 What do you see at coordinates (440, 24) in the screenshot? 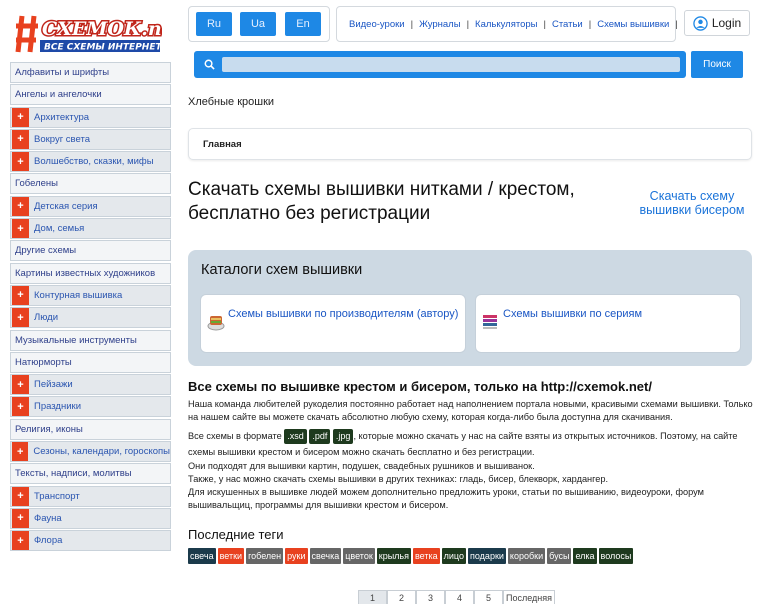
I see `nav-magazines: Журналы` at bounding box center [440, 24].